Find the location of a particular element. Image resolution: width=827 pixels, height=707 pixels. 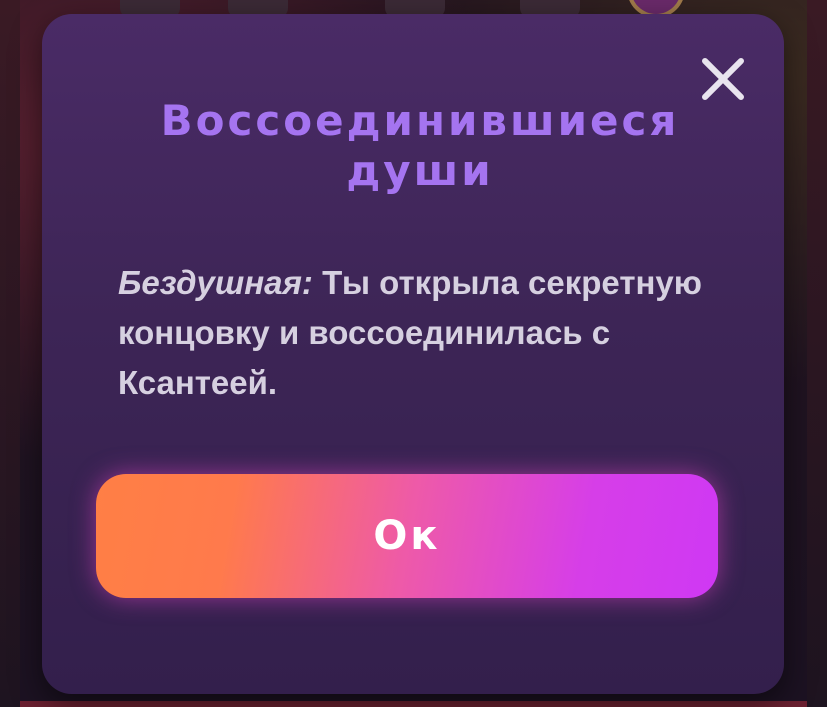

background-bottom-border is located at coordinates (413, 704).